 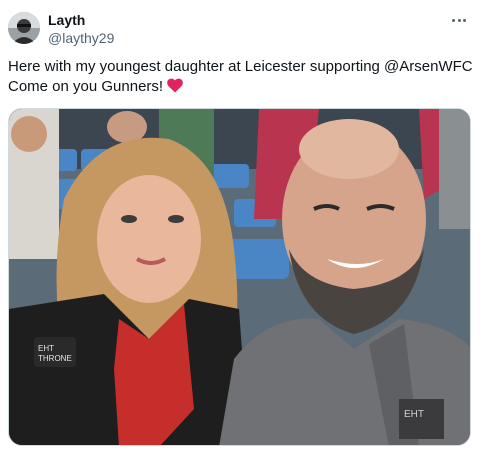 I want to click on author-avatar, so click(x=24, y=28).